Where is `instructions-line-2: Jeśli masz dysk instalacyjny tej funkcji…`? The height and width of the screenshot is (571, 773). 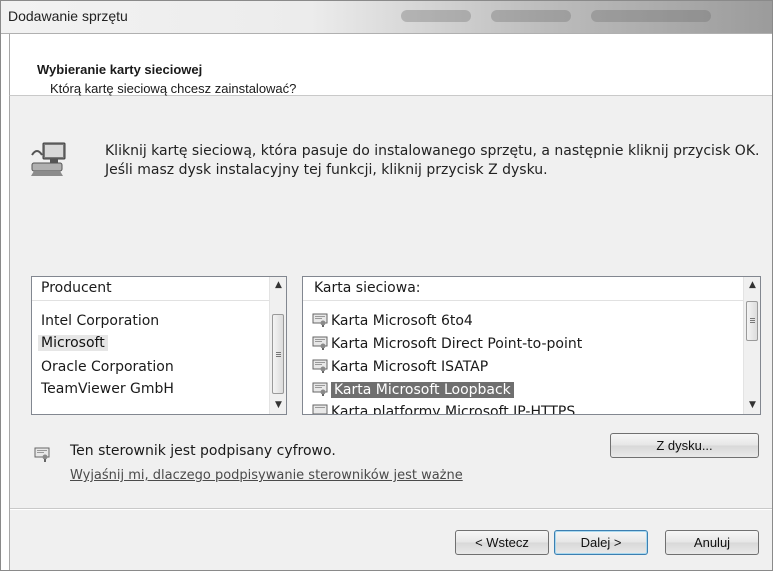
instructions-line-2: Jeśli masz dysk instalacyjny tej funkcji… is located at coordinates (326, 170).